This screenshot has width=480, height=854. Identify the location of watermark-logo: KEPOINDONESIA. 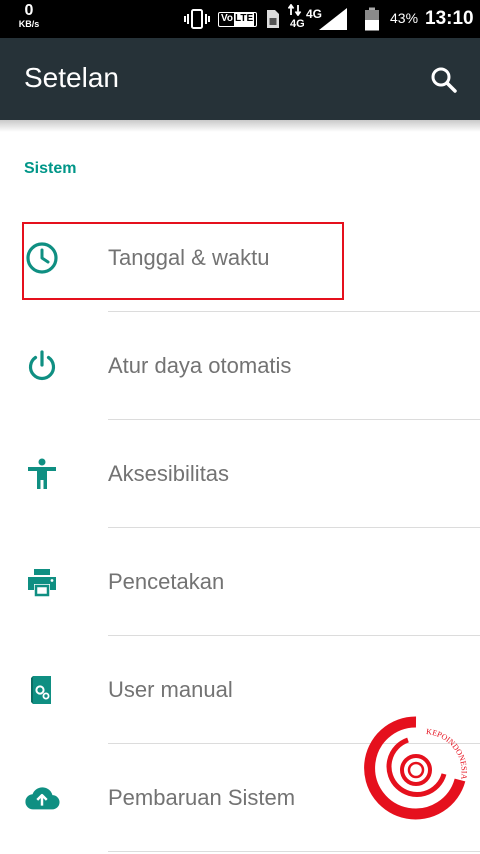
(416, 770).